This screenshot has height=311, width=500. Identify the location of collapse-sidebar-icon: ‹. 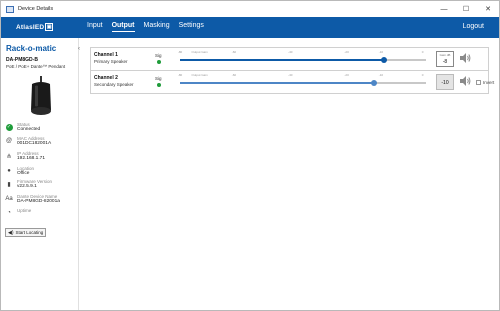
(79, 49).